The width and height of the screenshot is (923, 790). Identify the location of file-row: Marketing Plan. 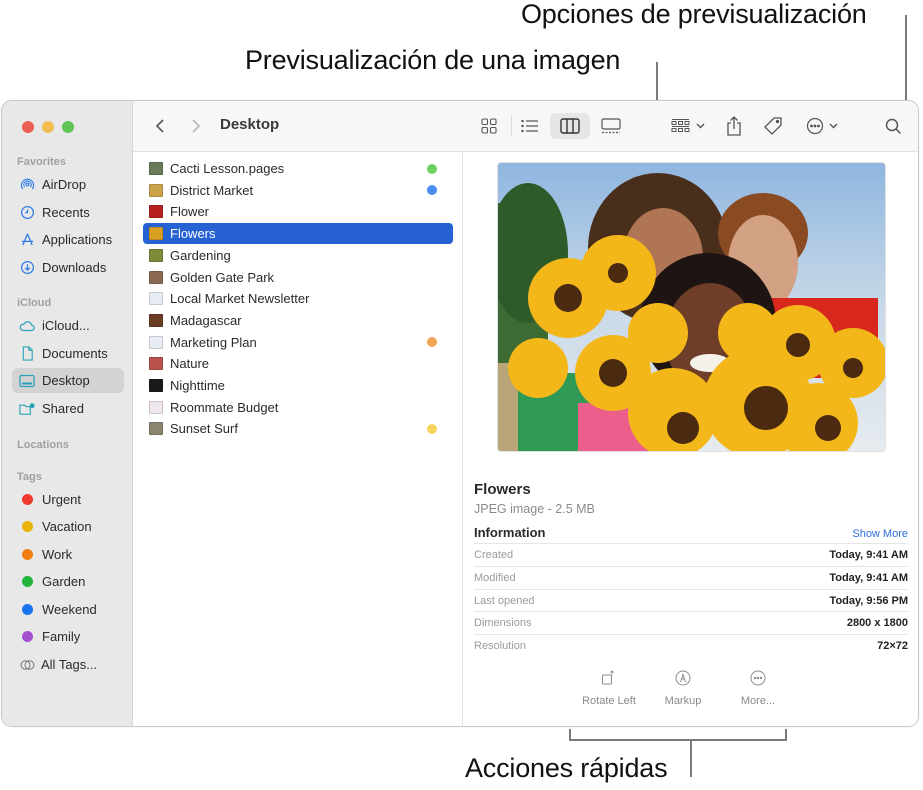
(298, 342).